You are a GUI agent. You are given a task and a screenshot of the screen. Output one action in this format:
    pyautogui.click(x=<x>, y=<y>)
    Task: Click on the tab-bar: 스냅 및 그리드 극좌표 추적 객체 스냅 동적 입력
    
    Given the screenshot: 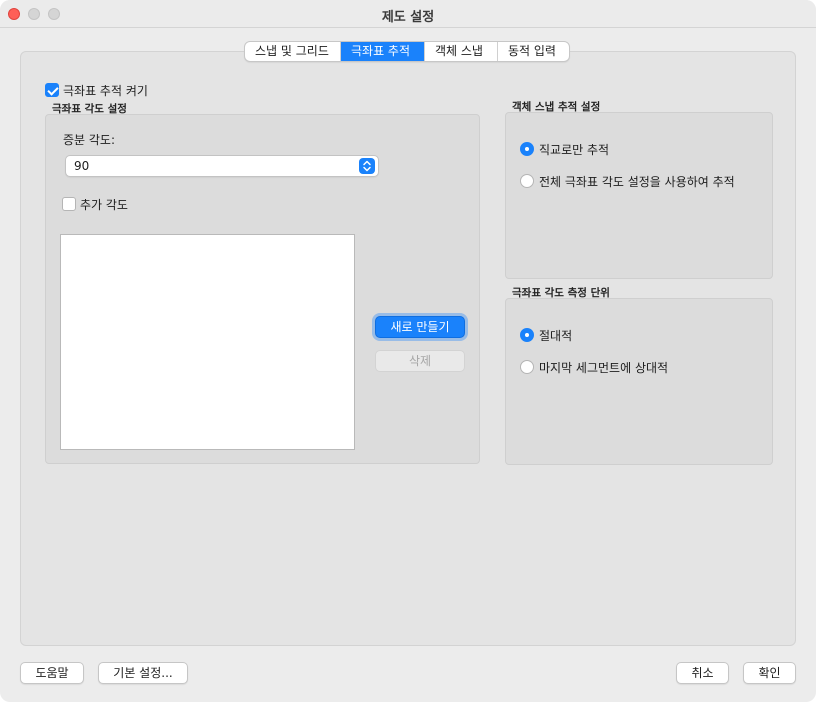 What is the action you would take?
    pyautogui.click(x=407, y=51)
    